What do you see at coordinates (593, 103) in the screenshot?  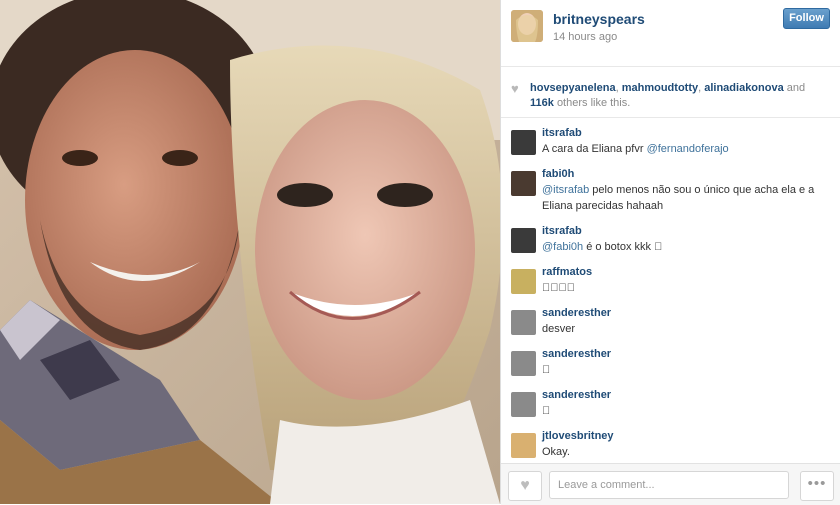 I see `likes-rest: others like this.` at bounding box center [593, 103].